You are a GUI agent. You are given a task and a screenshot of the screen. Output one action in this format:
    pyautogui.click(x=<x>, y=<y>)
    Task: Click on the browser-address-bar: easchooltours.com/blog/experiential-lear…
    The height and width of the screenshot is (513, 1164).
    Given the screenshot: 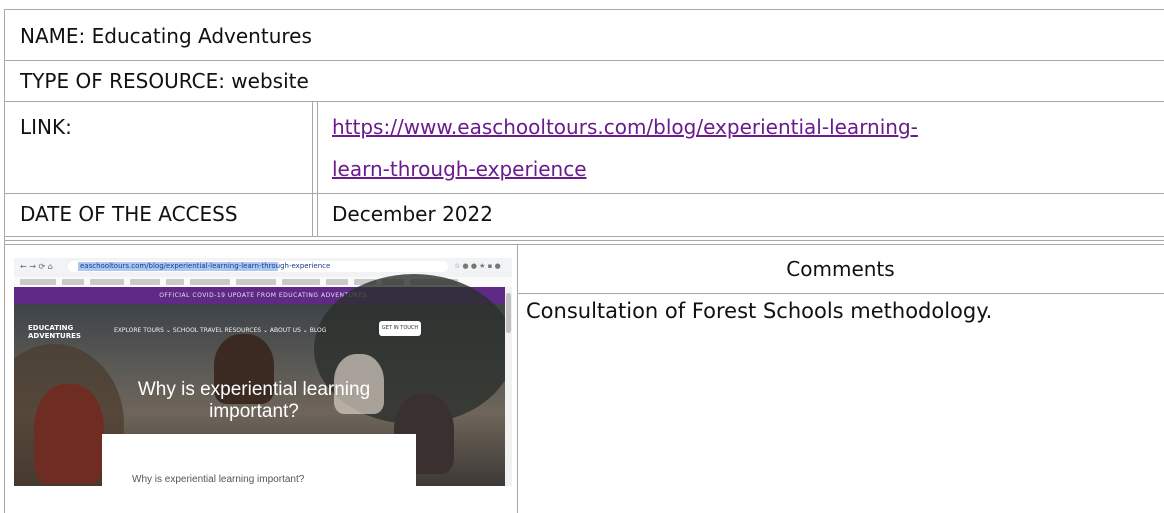 What is the action you would take?
    pyautogui.click(x=258, y=266)
    